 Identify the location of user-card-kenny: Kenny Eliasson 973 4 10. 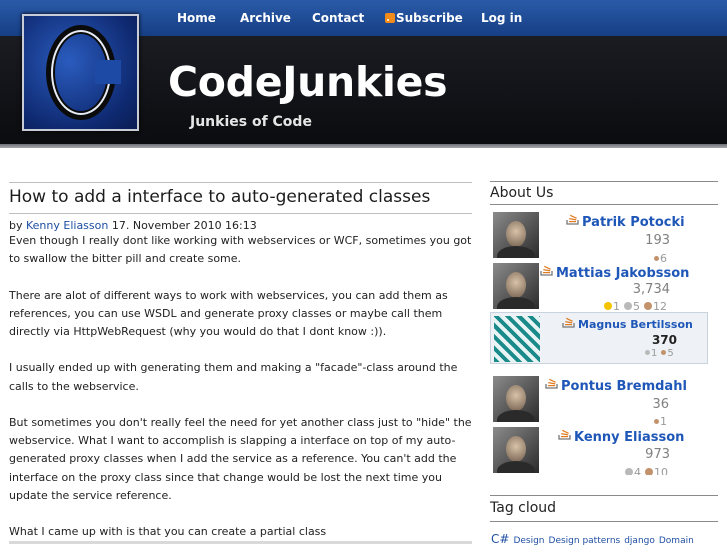
(606, 450).